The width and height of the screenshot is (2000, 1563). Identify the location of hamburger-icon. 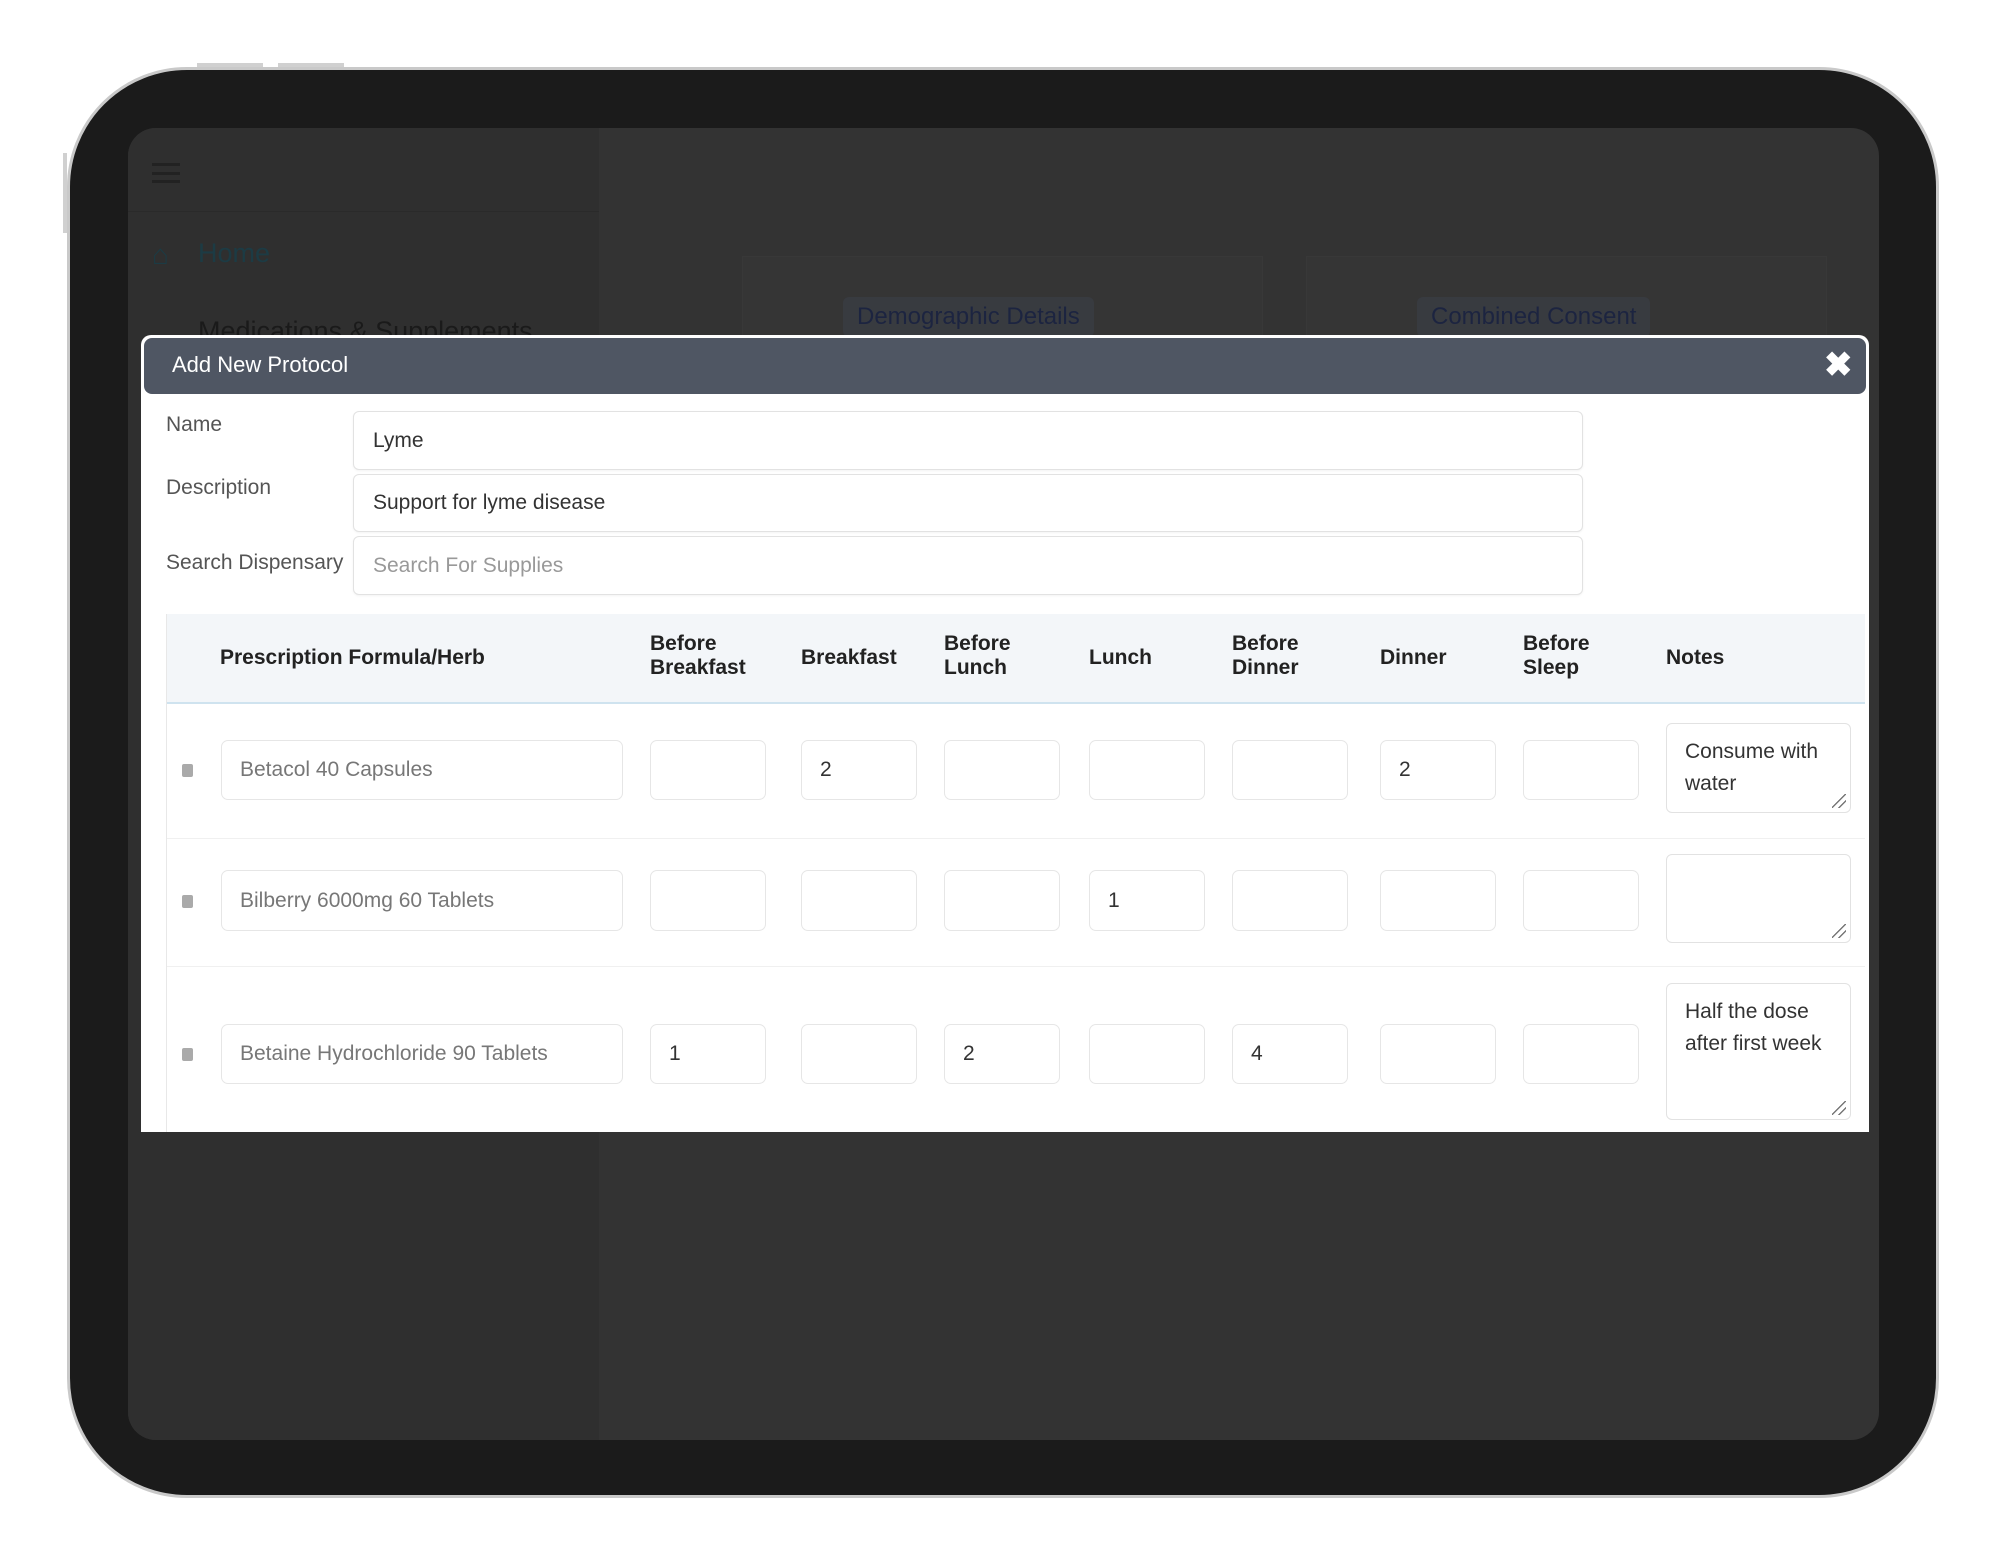
(166, 173).